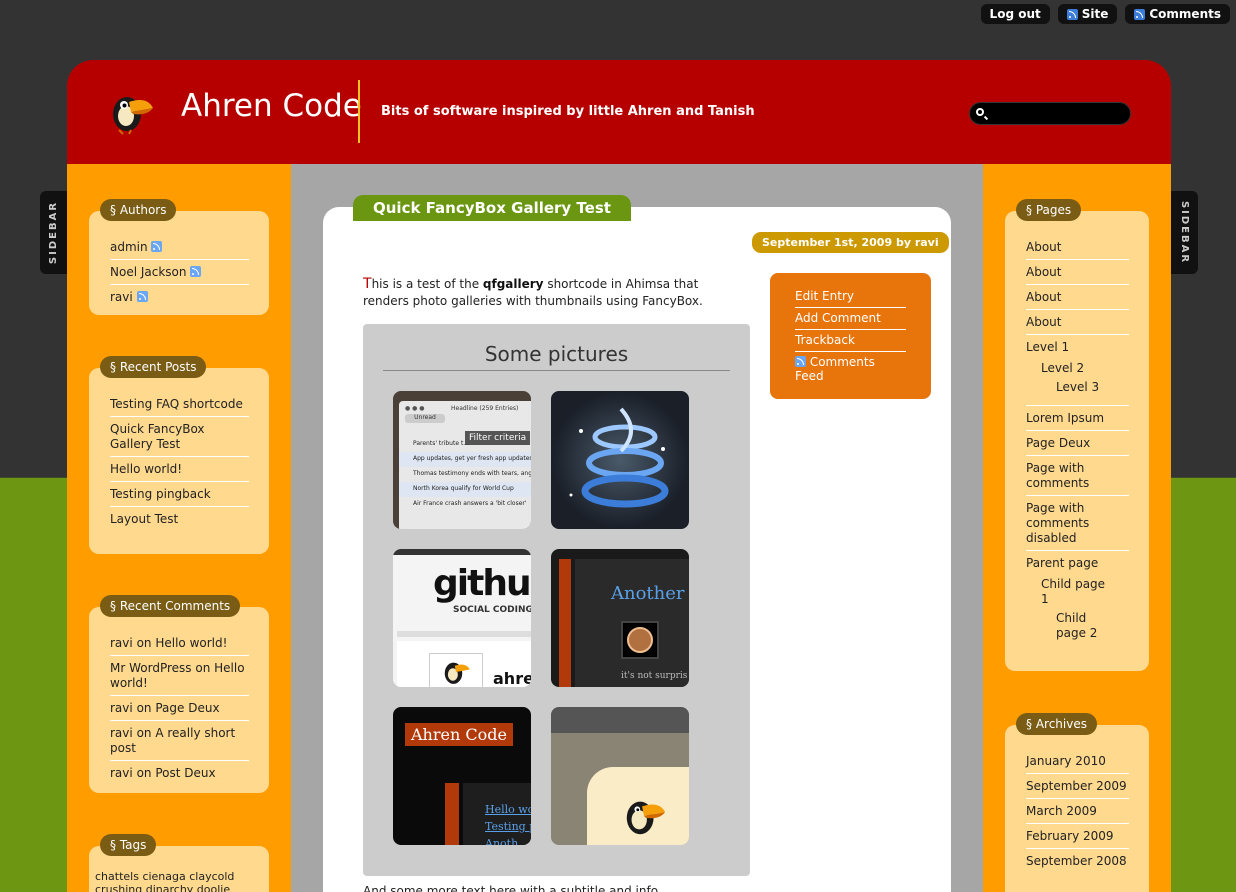  I want to click on comments-feed-item: Comments Feed, so click(850, 369).